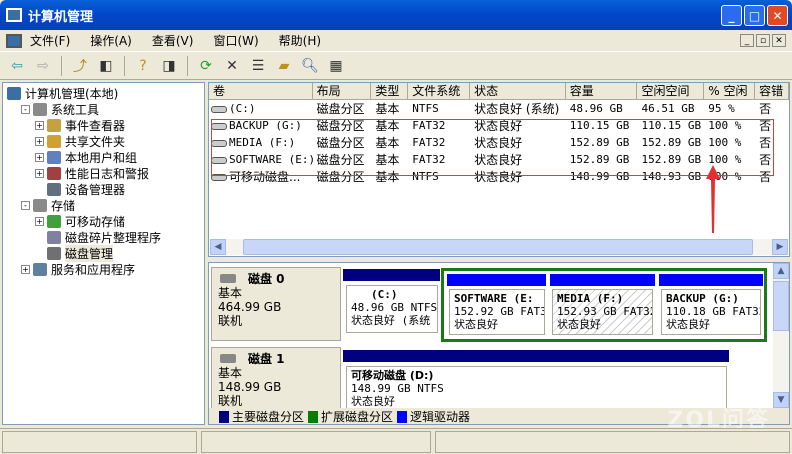 The width and height of the screenshot is (792, 454). What do you see at coordinates (777, 15) in the screenshot?
I see `close-button: ✕` at bounding box center [777, 15].